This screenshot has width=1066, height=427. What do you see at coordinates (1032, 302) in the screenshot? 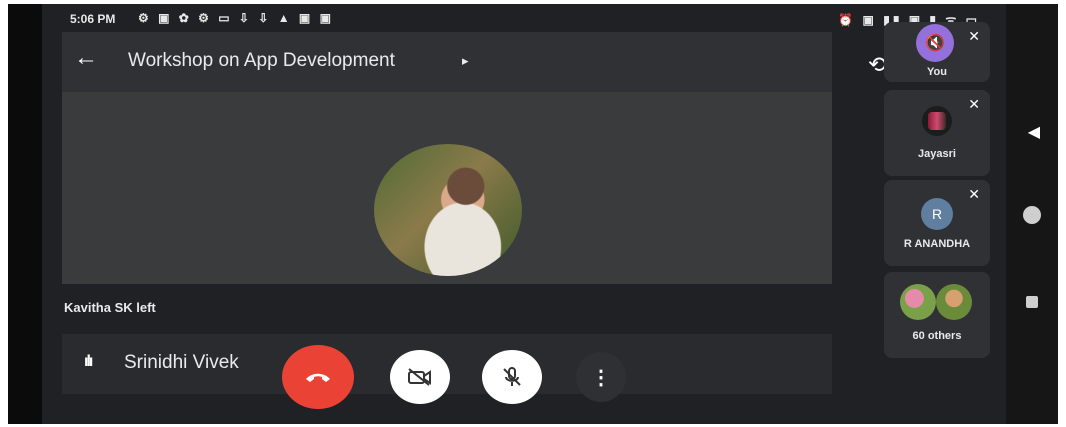
I see `nav-recents-icon` at bounding box center [1032, 302].